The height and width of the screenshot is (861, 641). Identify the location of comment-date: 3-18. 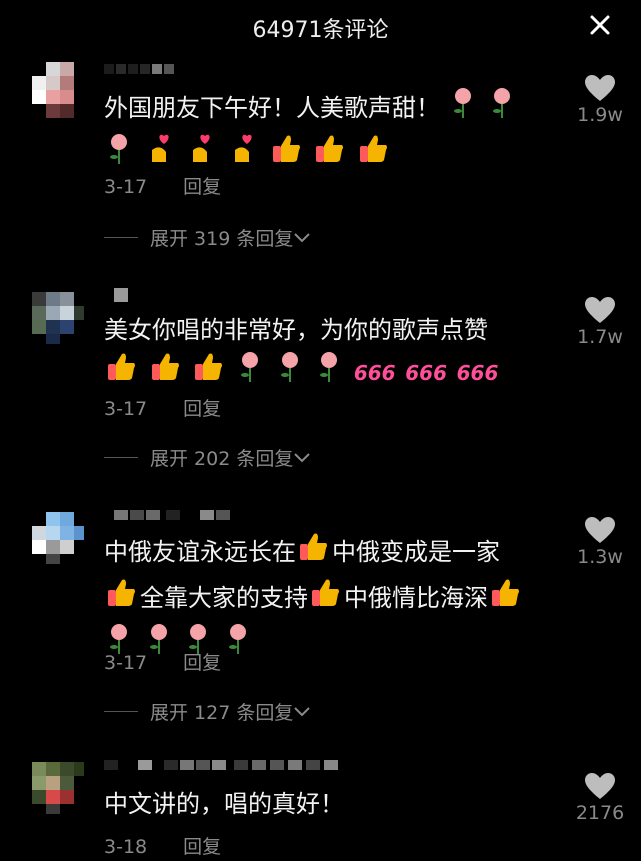
(126, 847).